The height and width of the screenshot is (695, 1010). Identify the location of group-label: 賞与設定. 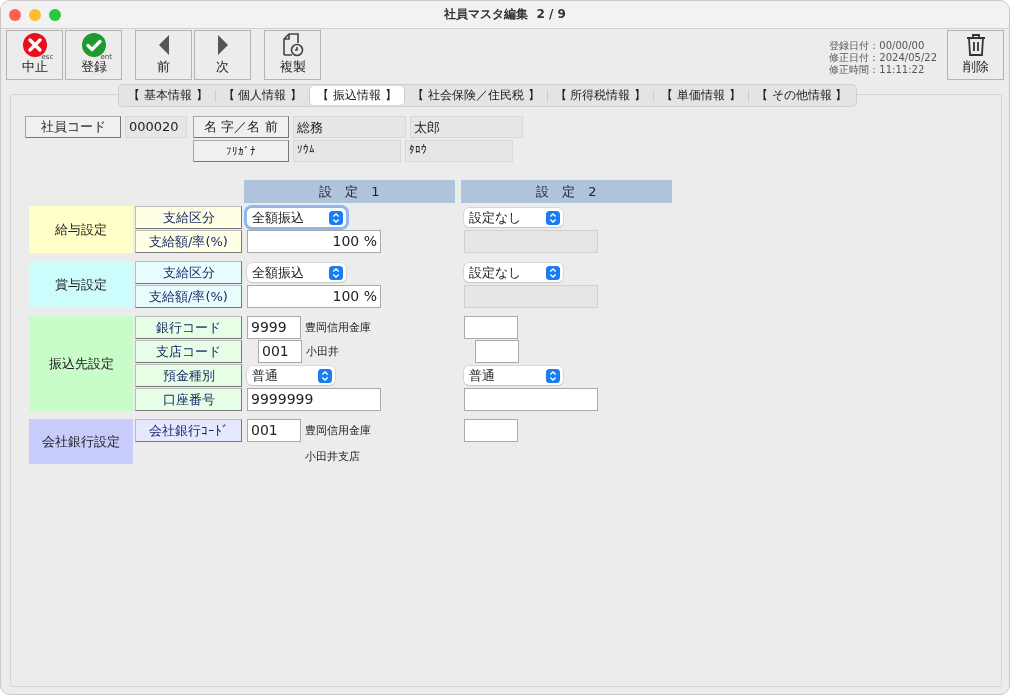
(81, 284).